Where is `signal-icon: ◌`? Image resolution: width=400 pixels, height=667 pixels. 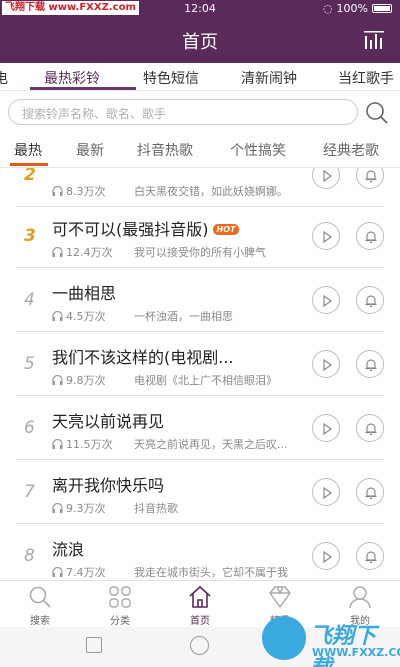 signal-icon: ◌ is located at coordinates (327, 8).